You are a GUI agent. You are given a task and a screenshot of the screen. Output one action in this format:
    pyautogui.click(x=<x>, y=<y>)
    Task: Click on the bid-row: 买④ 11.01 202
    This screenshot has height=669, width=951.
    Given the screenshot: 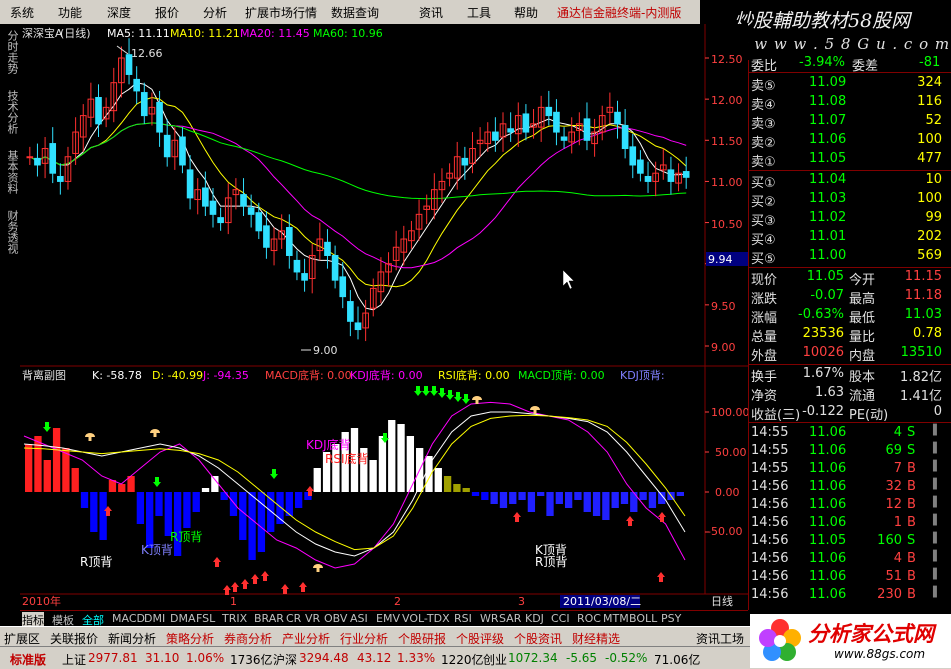 What is the action you would take?
    pyautogui.click(x=850, y=238)
    